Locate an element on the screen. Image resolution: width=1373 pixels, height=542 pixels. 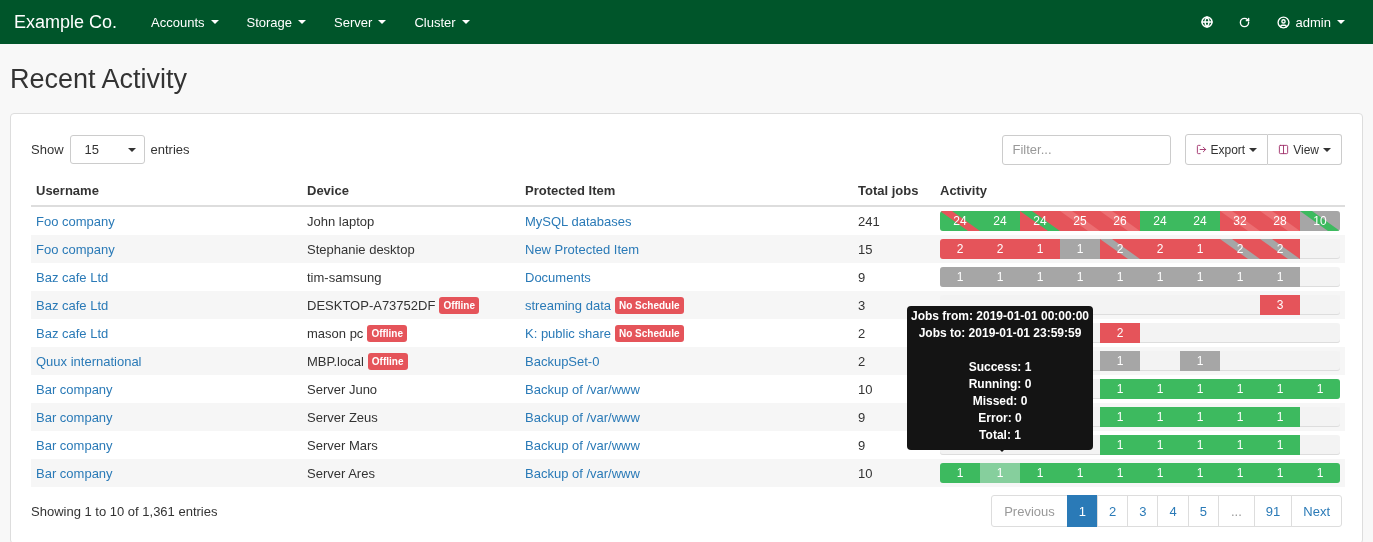
user-menu: admin is located at coordinates (1310, 22).